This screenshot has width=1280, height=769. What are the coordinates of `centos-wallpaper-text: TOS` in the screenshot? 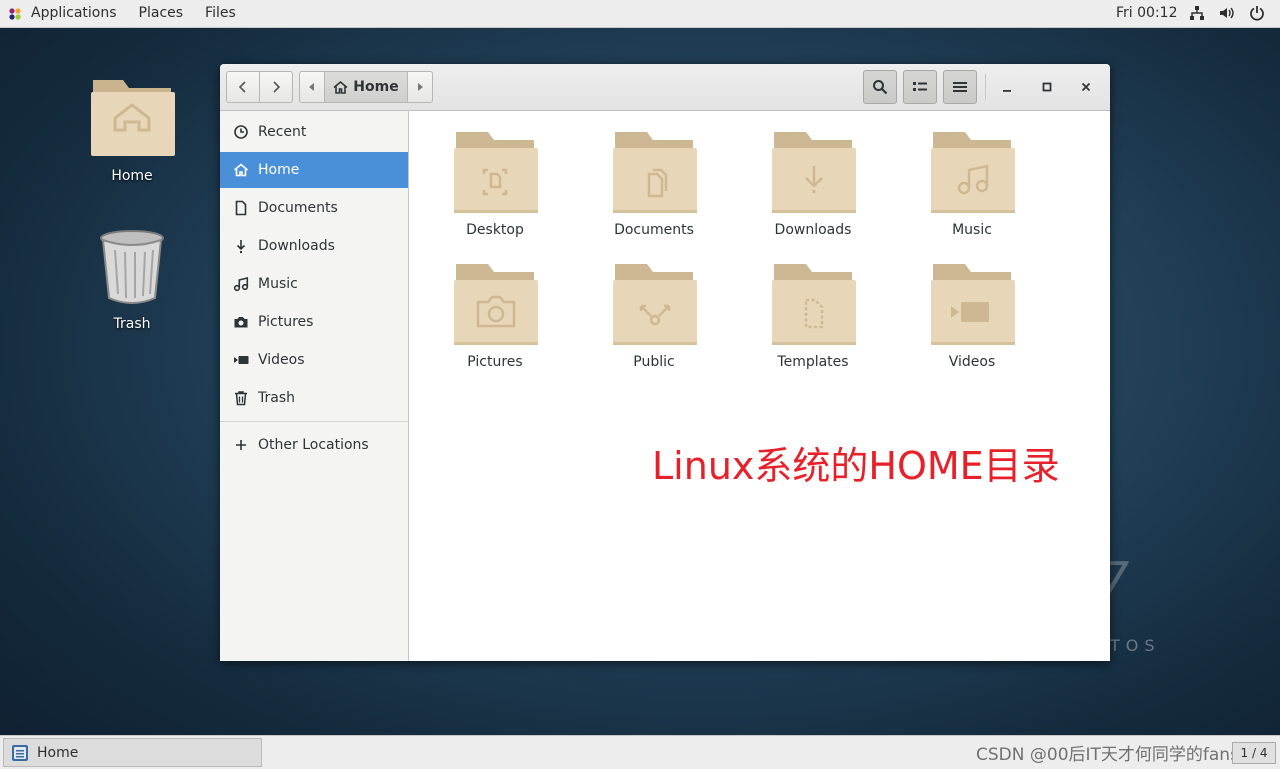 It's located at (1135, 645).